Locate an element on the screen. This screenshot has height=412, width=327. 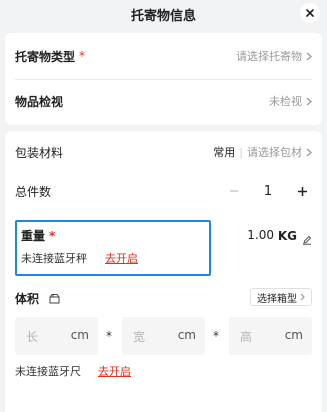
quantity-row: 总件数 1 is located at coordinates (163, 191).